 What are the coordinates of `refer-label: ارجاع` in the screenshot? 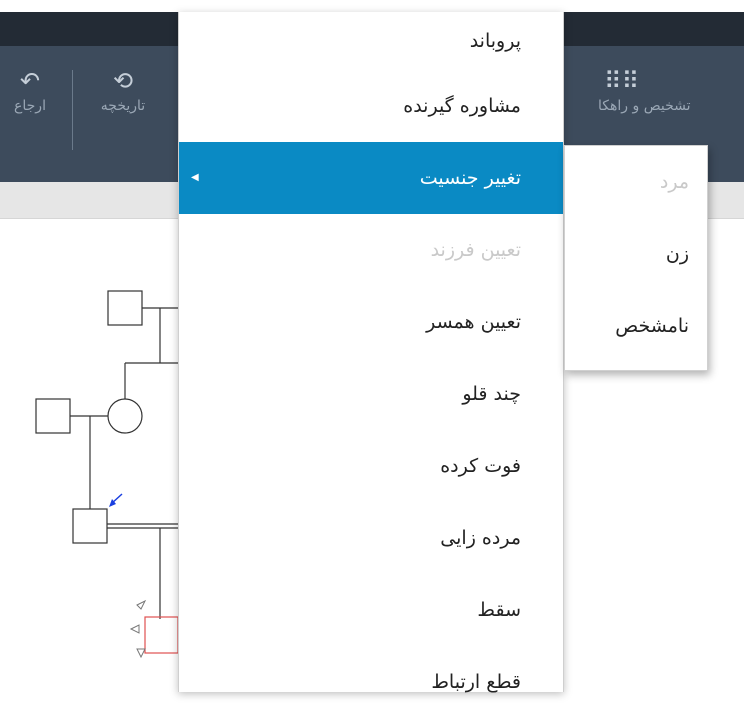 It's located at (30, 106).